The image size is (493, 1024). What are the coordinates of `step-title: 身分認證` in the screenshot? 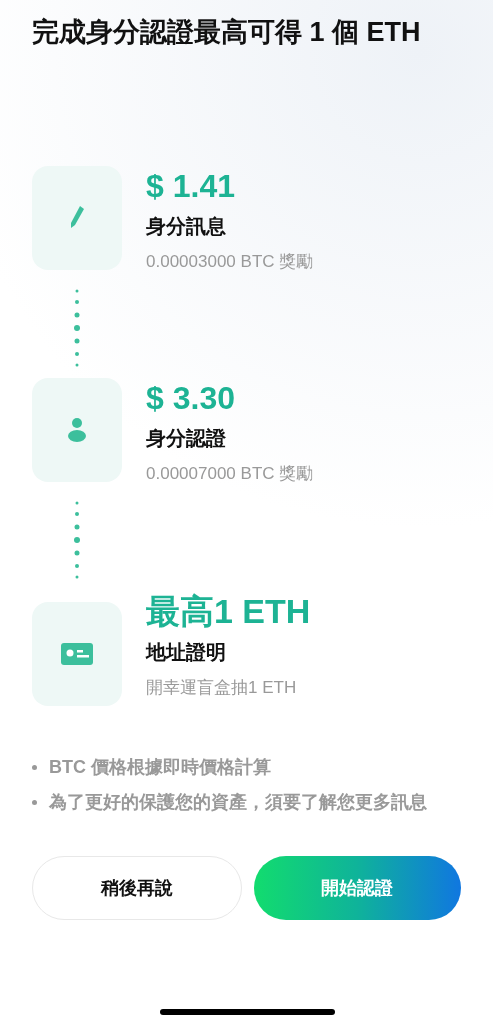 It's located at (186, 438).